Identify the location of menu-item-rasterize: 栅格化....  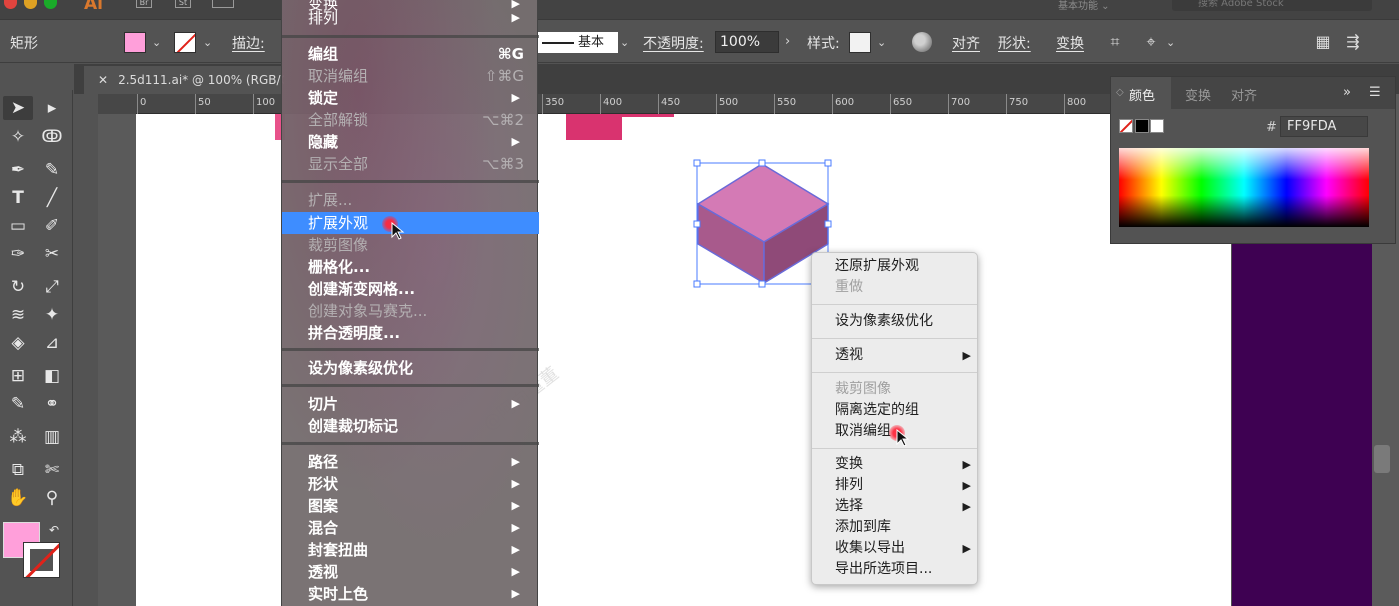
(420, 267).